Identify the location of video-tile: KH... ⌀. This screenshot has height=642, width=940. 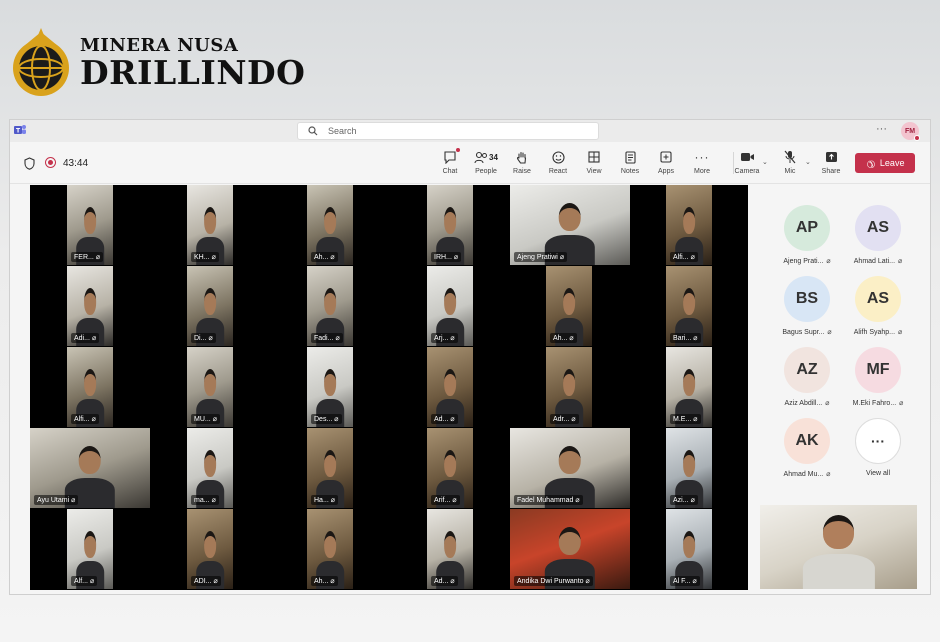
(210, 225).